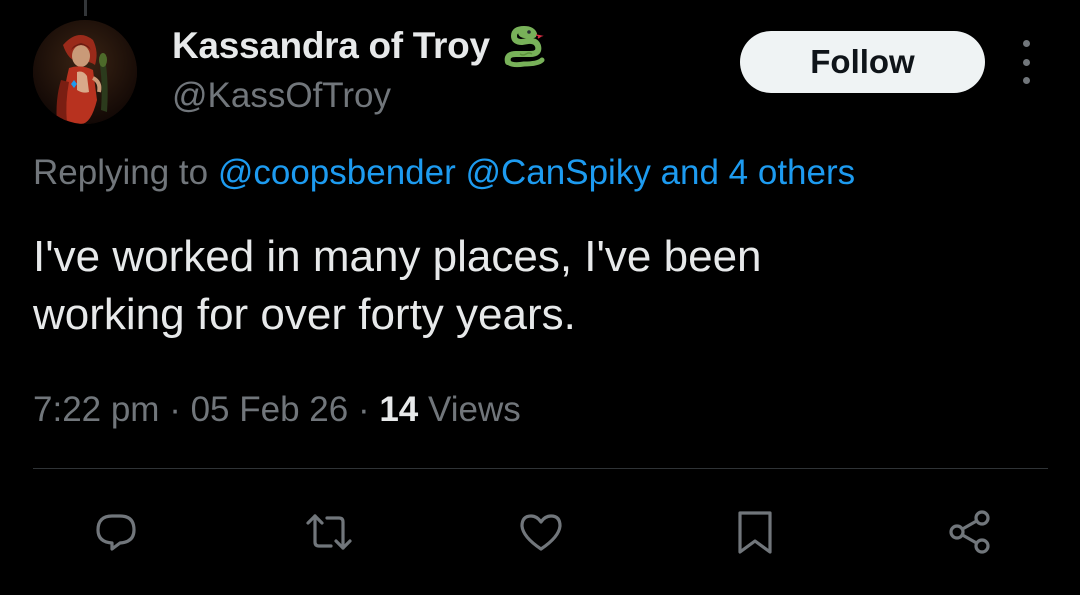  What do you see at coordinates (304, 314) in the screenshot?
I see `tweet-body-line-2: working for over forty years.` at bounding box center [304, 314].